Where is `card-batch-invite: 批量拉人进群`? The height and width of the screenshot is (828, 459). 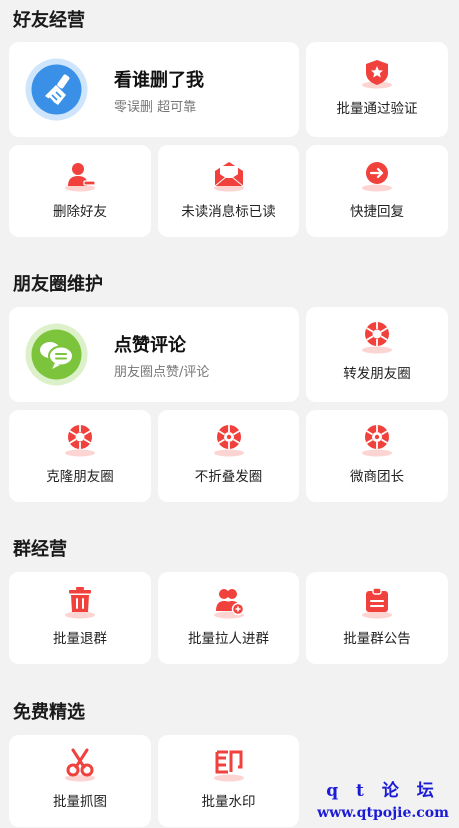
card-batch-invite: 批量拉人进群 is located at coordinates (228, 618).